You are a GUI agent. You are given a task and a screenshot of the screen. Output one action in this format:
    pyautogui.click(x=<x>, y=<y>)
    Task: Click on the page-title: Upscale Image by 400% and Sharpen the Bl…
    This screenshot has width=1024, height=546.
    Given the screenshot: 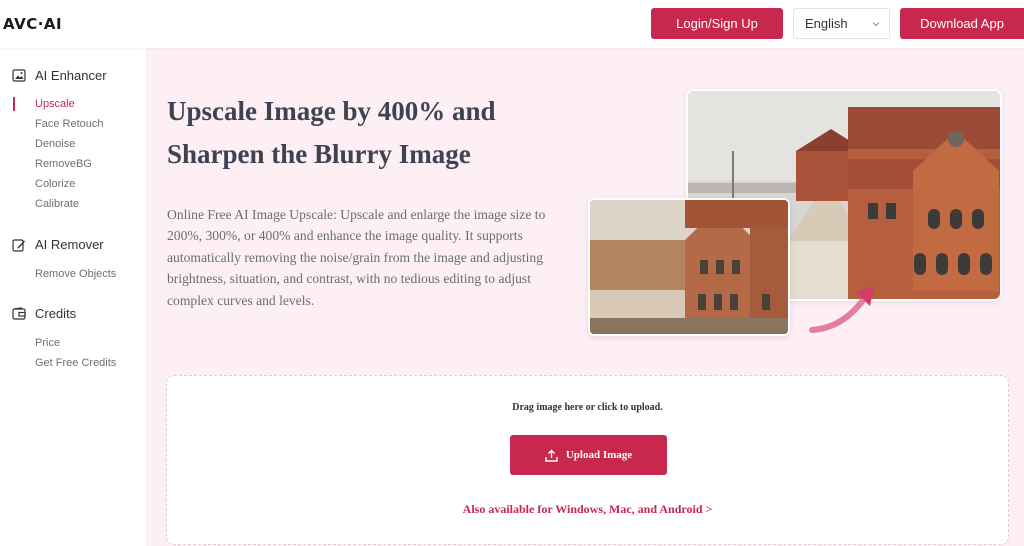 What is the action you would take?
    pyautogui.click(x=367, y=133)
    